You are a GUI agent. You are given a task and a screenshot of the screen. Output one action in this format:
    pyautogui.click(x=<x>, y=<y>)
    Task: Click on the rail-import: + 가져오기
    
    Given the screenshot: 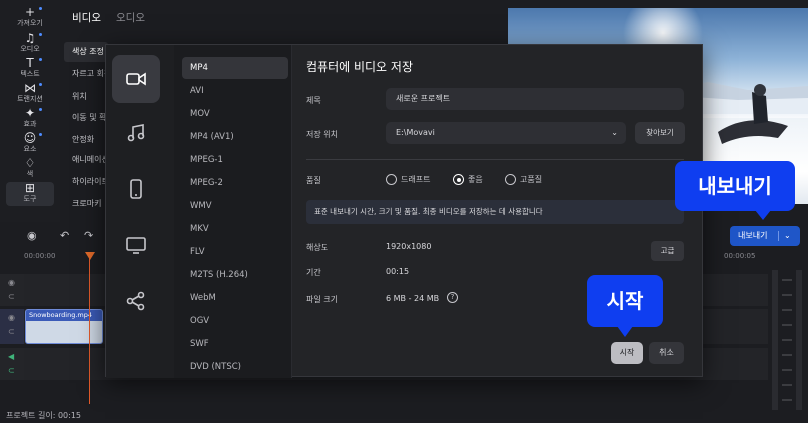 What is the action you would take?
    pyautogui.click(x=30, y=19)
    